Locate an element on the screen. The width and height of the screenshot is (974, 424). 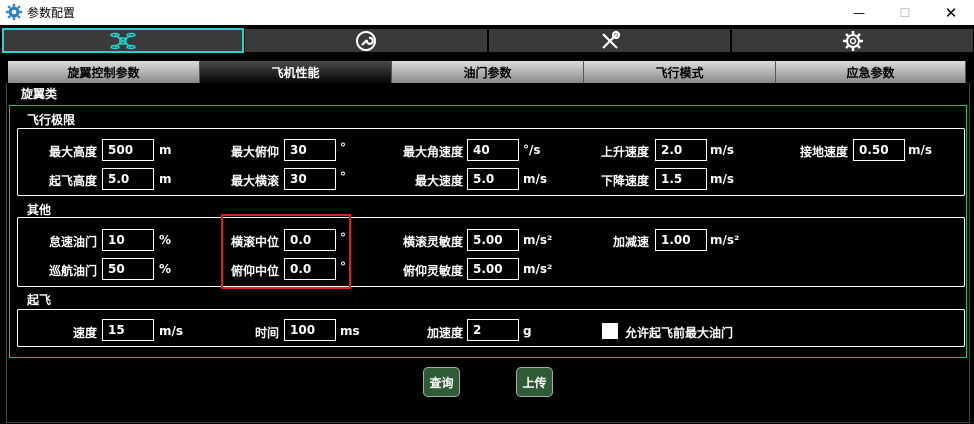
max-speed-label: 最大速度 is located at coordinates (438, 181).